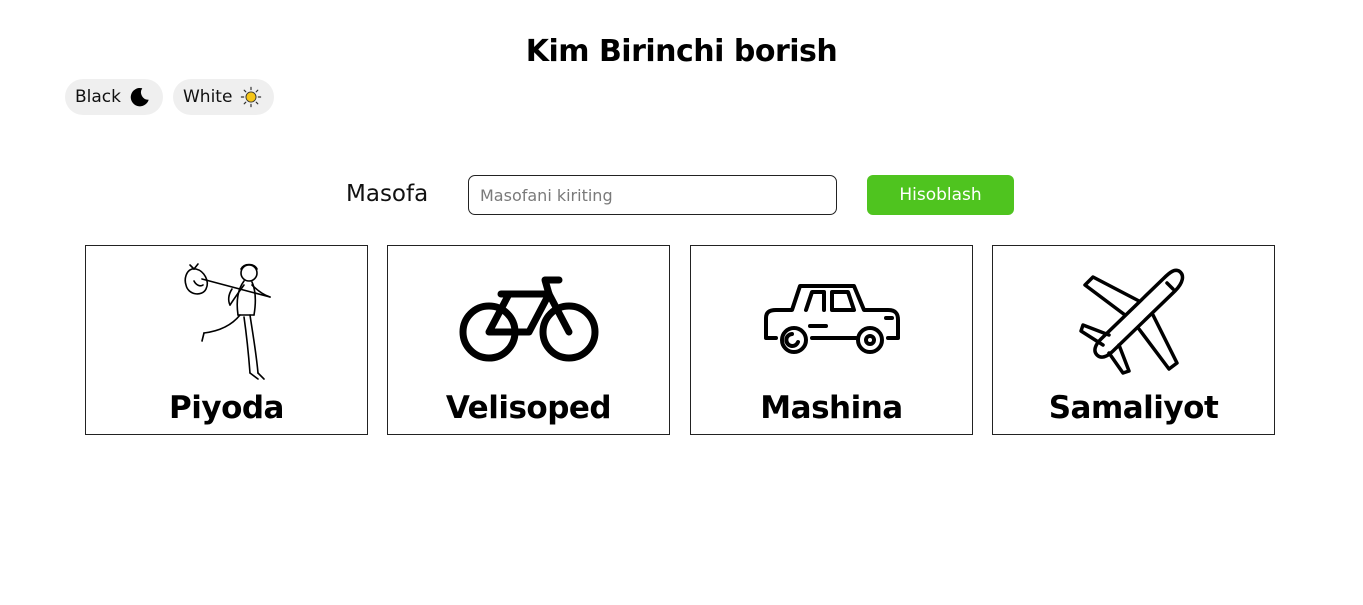  What do you see at coordinates (1133, 408) in the screenshot?
I see `transport-label: Samaliyot` at bounding box center [1133, 408].